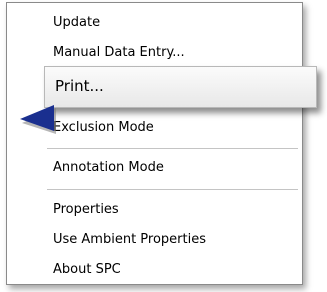 The height and width of the screenshot is (292, 327). Describe the element at coordinates (38, 119) in the screenshot. I see `arrow-left-icon` at that location.